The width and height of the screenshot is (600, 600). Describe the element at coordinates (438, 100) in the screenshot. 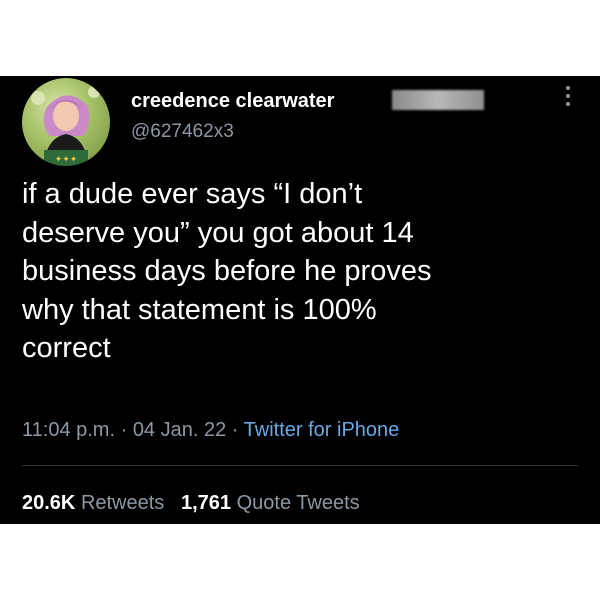

I see `redacted-verified-area` at that location.